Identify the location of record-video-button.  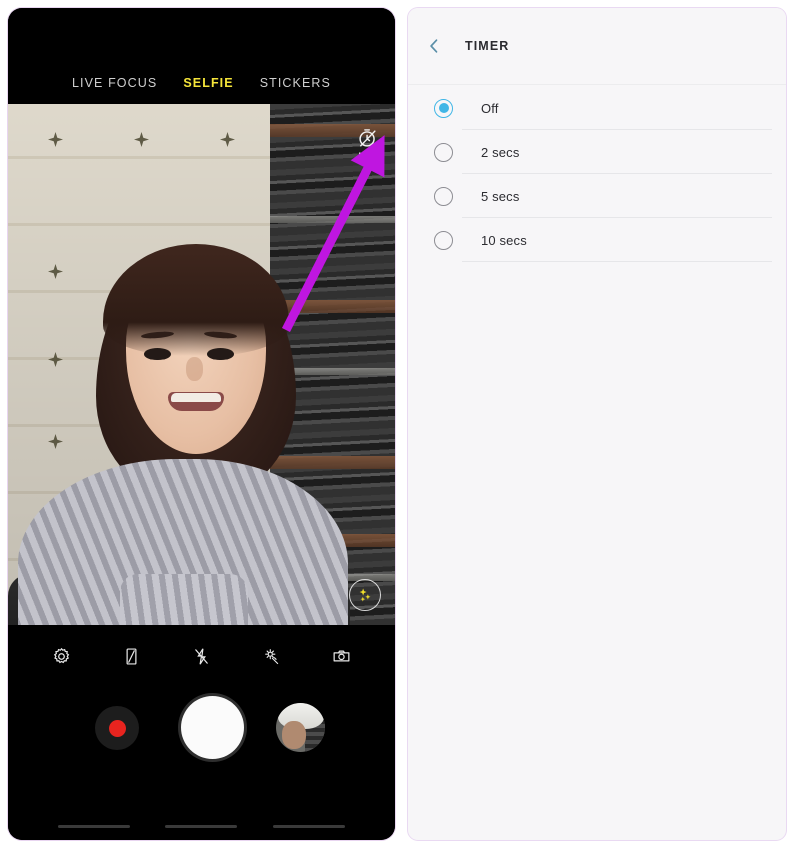
(117, 728).